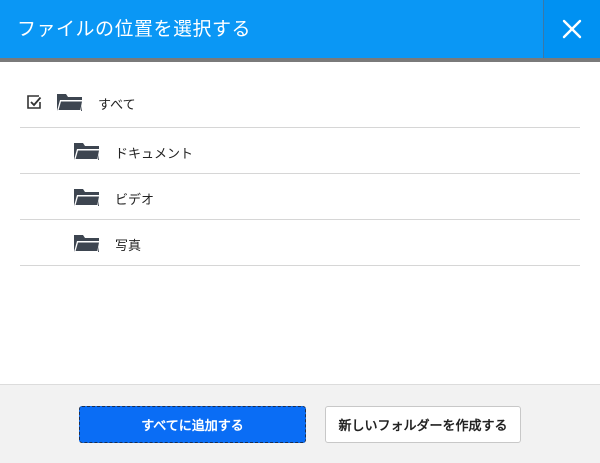 The height and width of the screenshot is (463, 600). What do you see at coordinates (135, 200) in the screenshot?
I see `folder-label-videos: ビデオ` at bounding box center [135, 200].